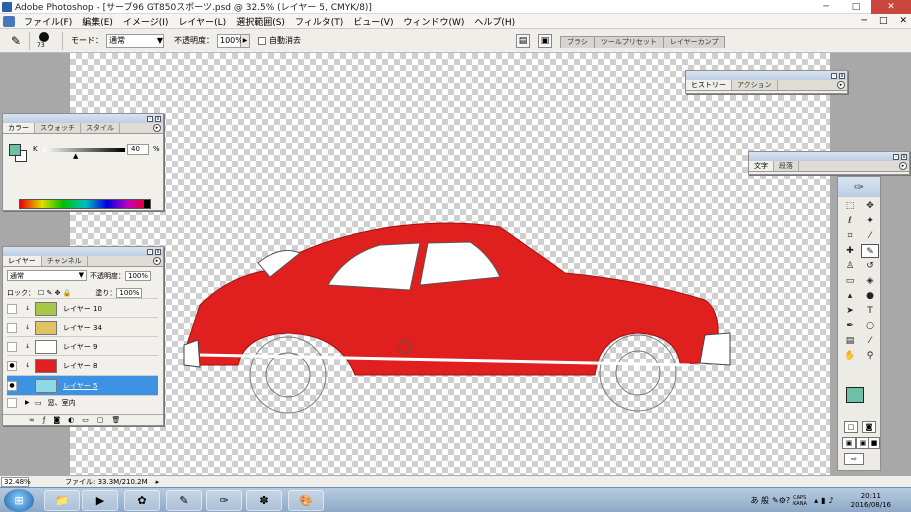  What do you see at coordinates (373, 21) in the screenshot?
I see `menu-view: ビュー(V)` at bounding box center [373, 21].